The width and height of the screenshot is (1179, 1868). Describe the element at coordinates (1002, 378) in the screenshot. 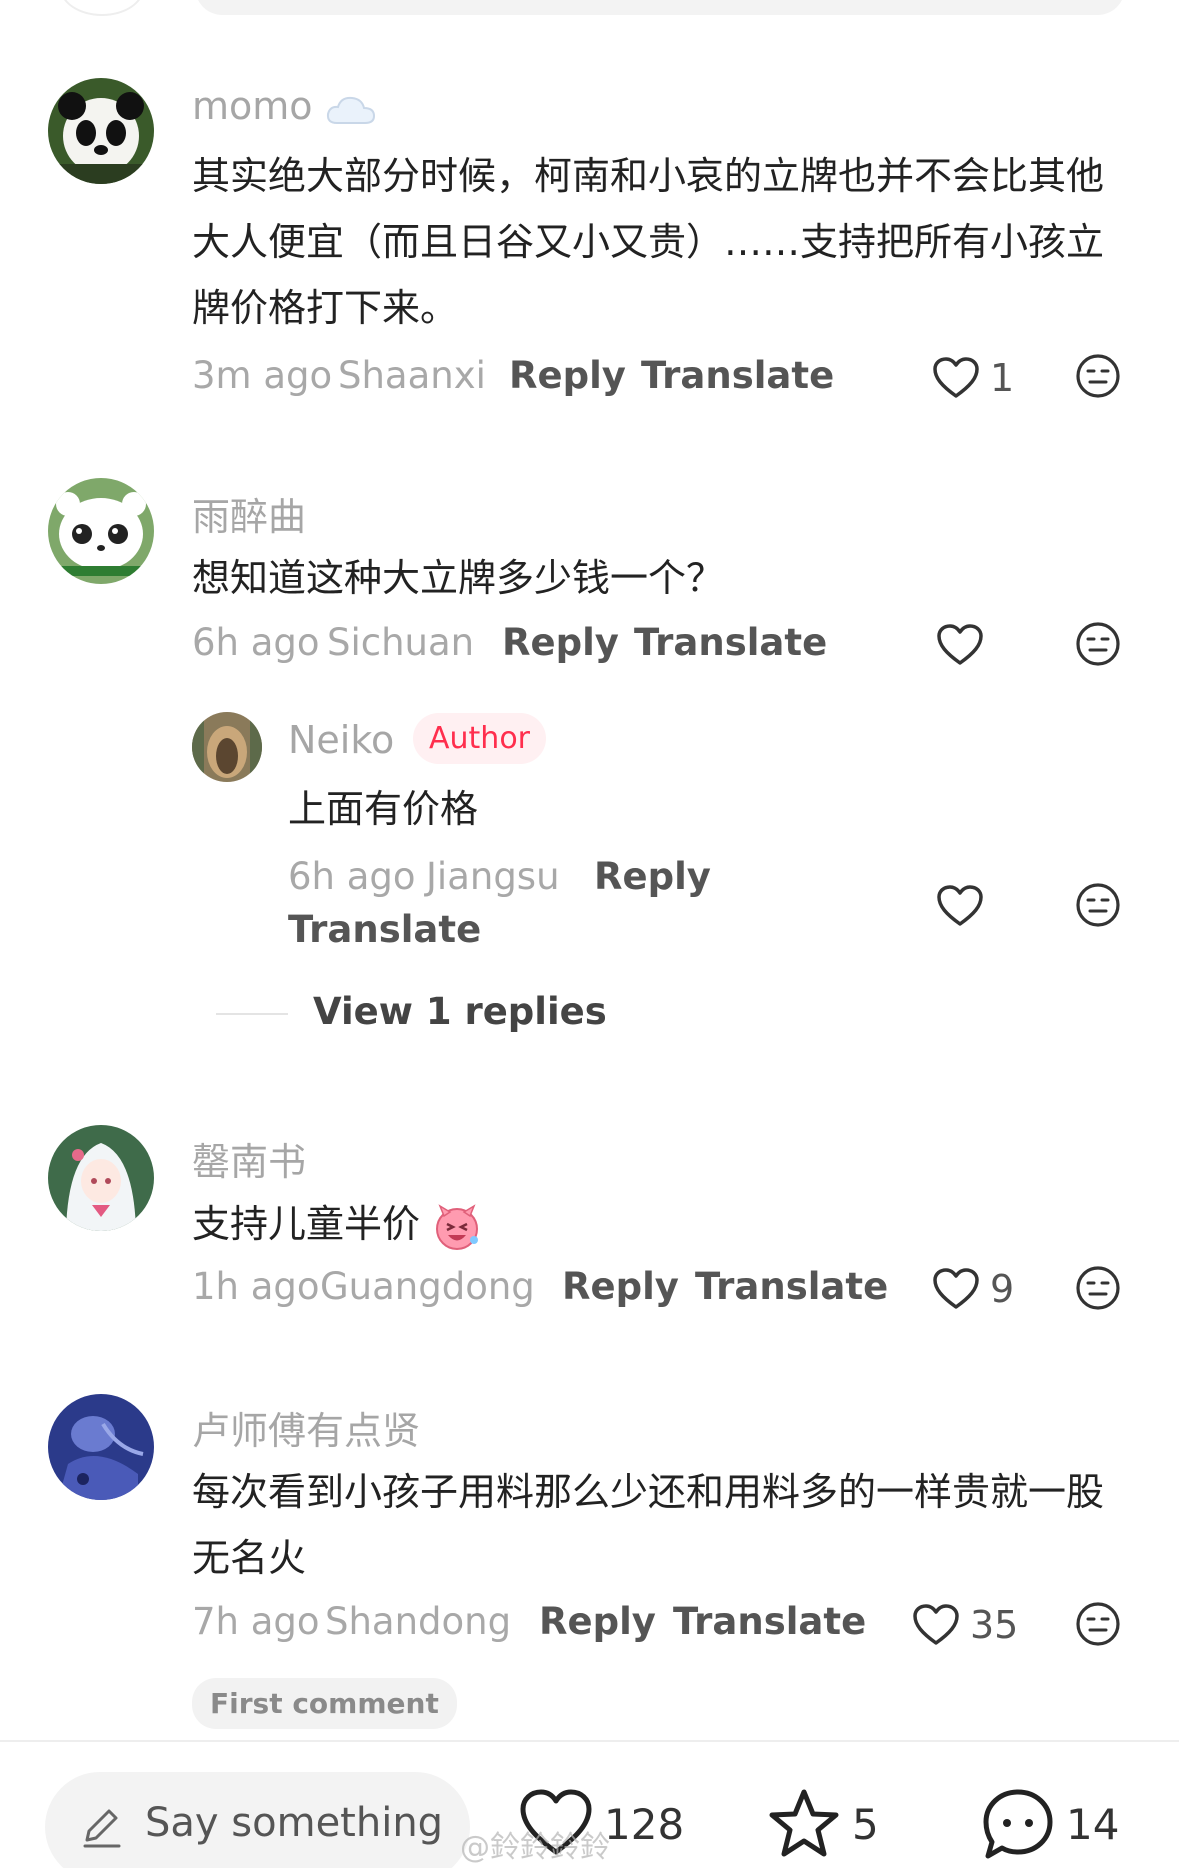

I see `like-count: 1` at that location.